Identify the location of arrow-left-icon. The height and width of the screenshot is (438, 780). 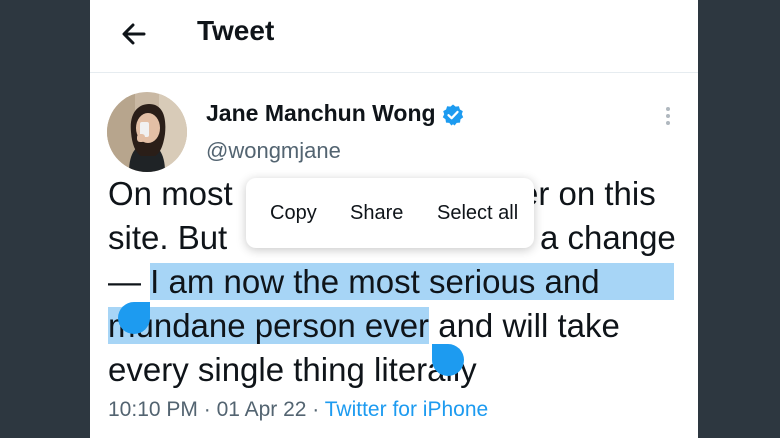
(134, 34).